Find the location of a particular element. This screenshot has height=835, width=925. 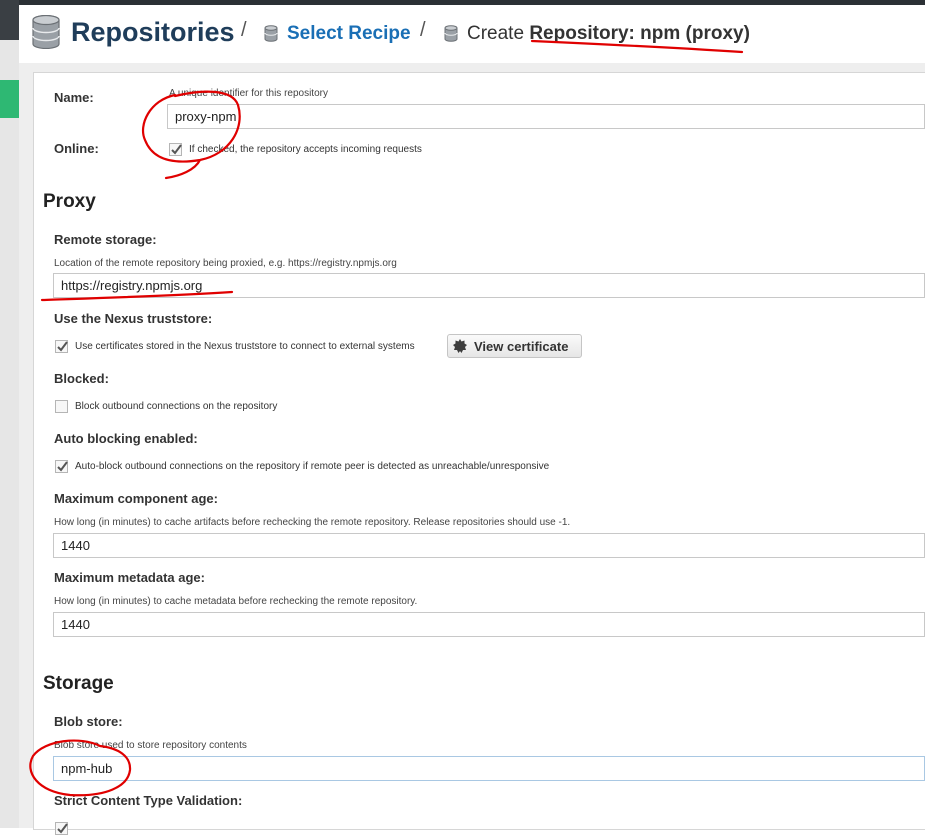

truststore-checkbox is located at coordinates (61, 346).